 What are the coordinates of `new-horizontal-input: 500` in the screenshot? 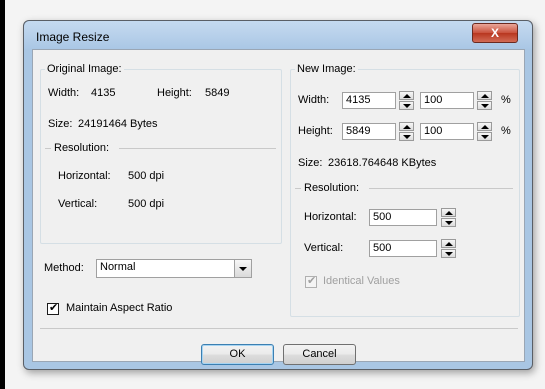 It's located at (403, 217).